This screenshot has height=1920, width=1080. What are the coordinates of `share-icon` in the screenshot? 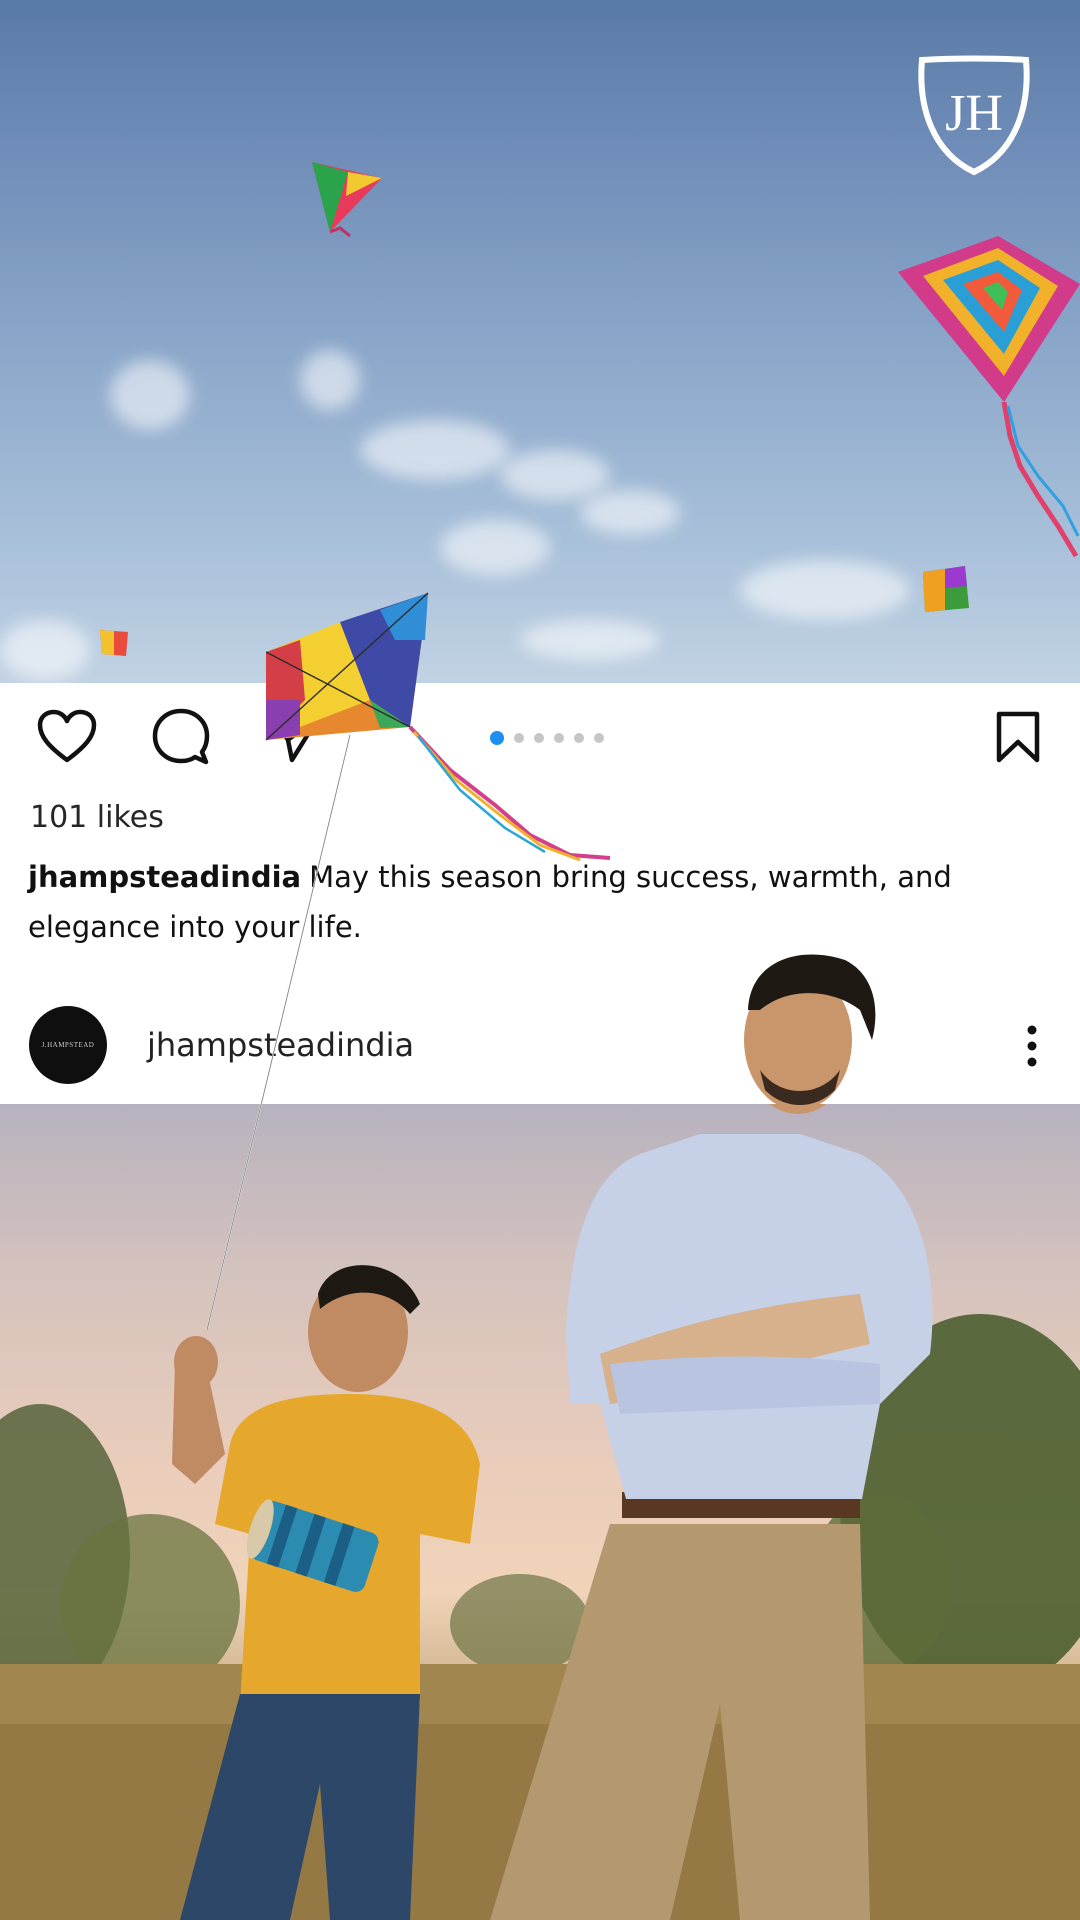 It's located at (297, 739).